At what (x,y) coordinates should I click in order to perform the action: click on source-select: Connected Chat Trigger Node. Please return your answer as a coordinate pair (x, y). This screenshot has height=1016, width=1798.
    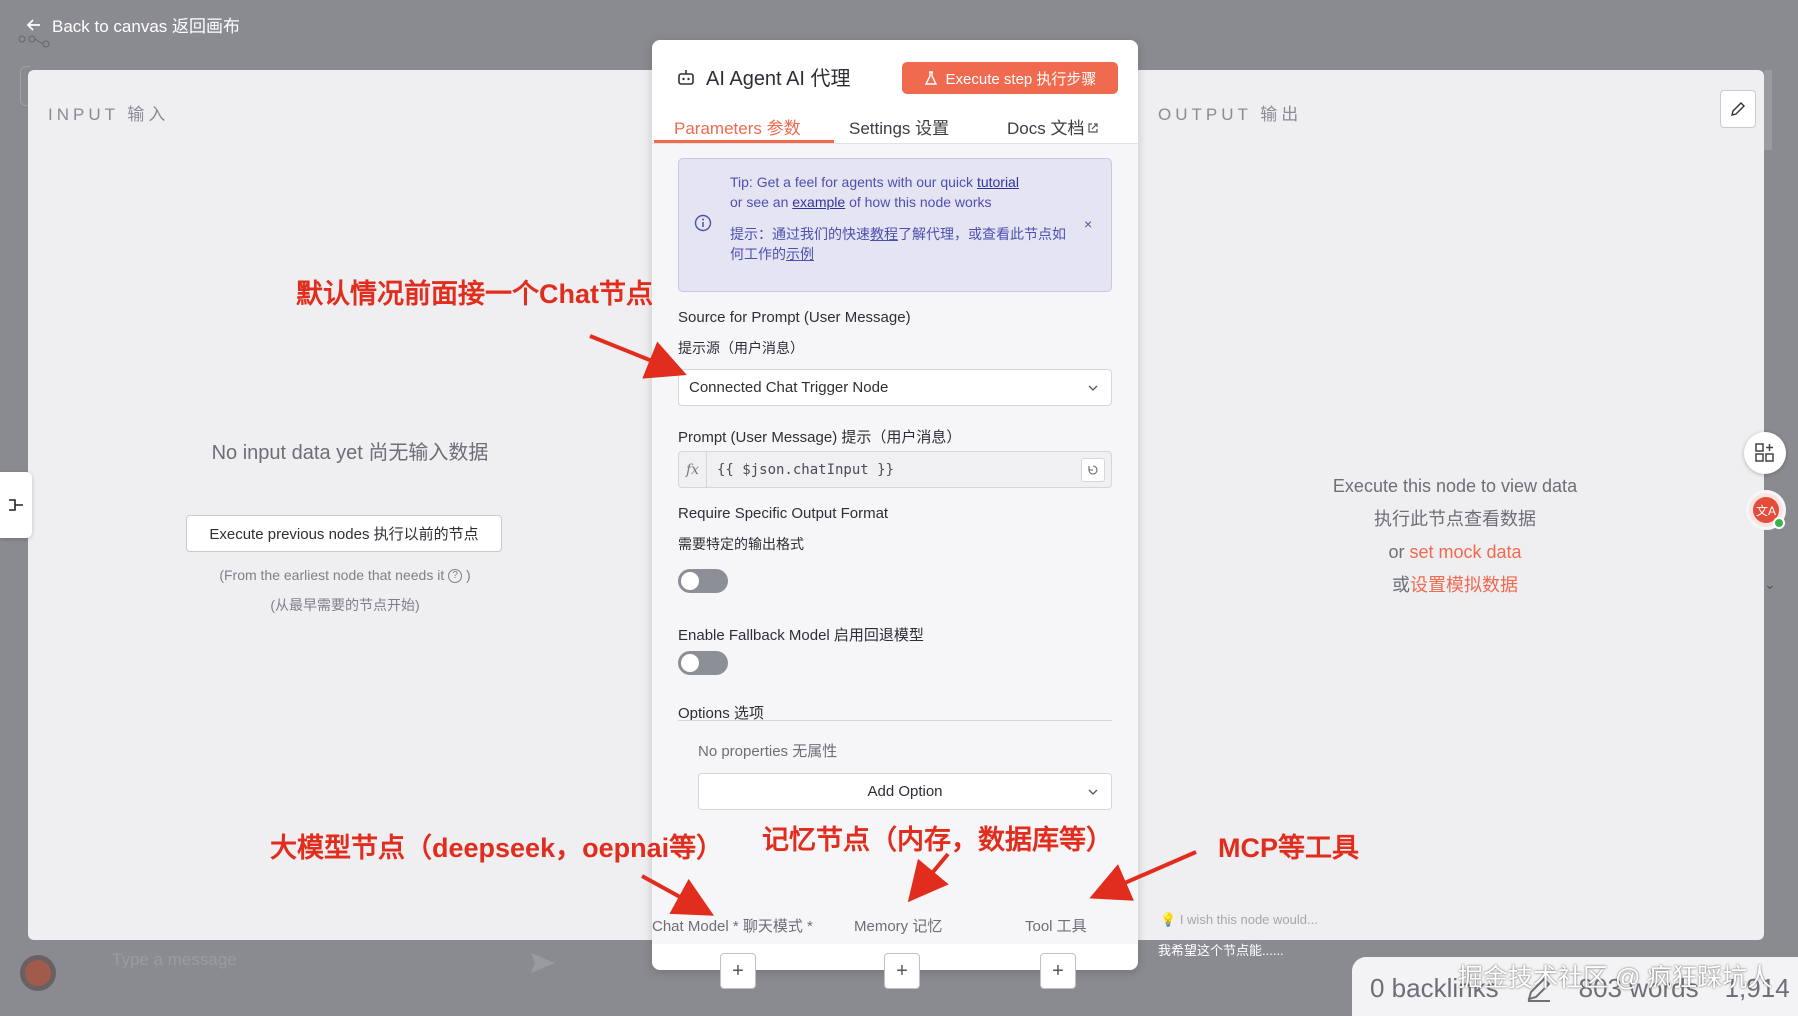
    Looking at the image, I should click on (895, 387).